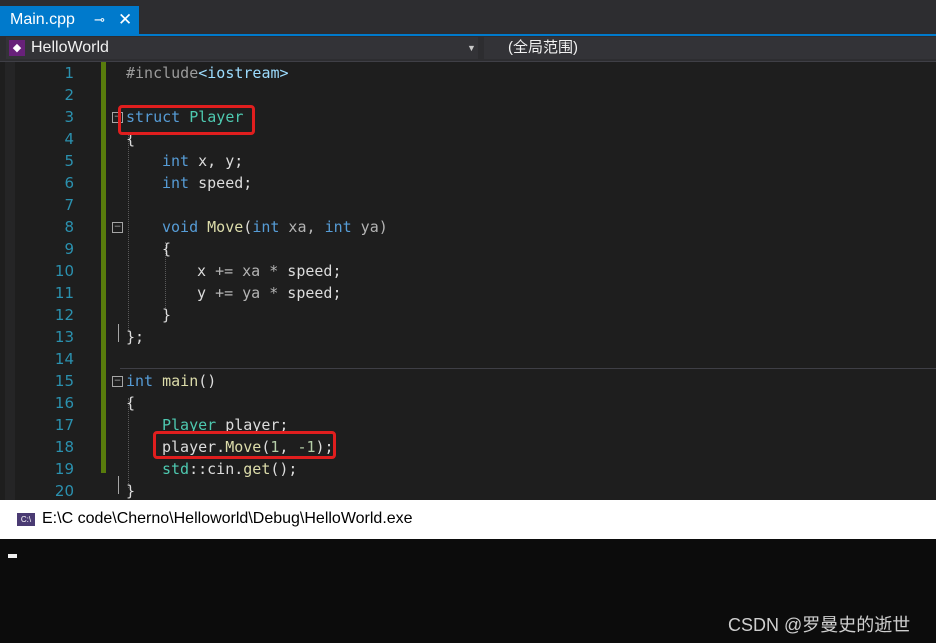 The height and width of the screenshot is (643, 936). I want to click on line-number: 1, so click(69, 73).